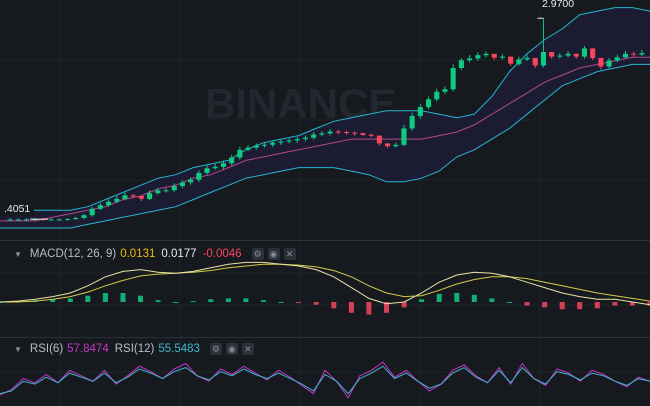 This screenshot has height=406, width=650. Describe the element at coordinates (325, 380) in the screenshot. I see `rsi6-line` at that location.